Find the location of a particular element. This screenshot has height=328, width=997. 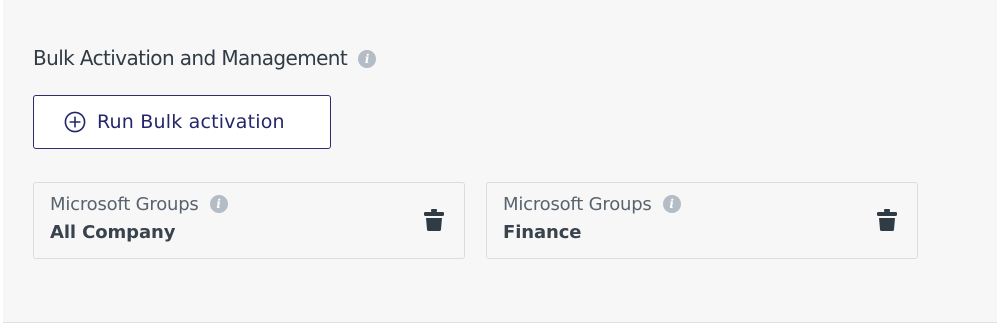

run-bulk-activation-label: Run Bulk activation is located at coordinates (191, 122).